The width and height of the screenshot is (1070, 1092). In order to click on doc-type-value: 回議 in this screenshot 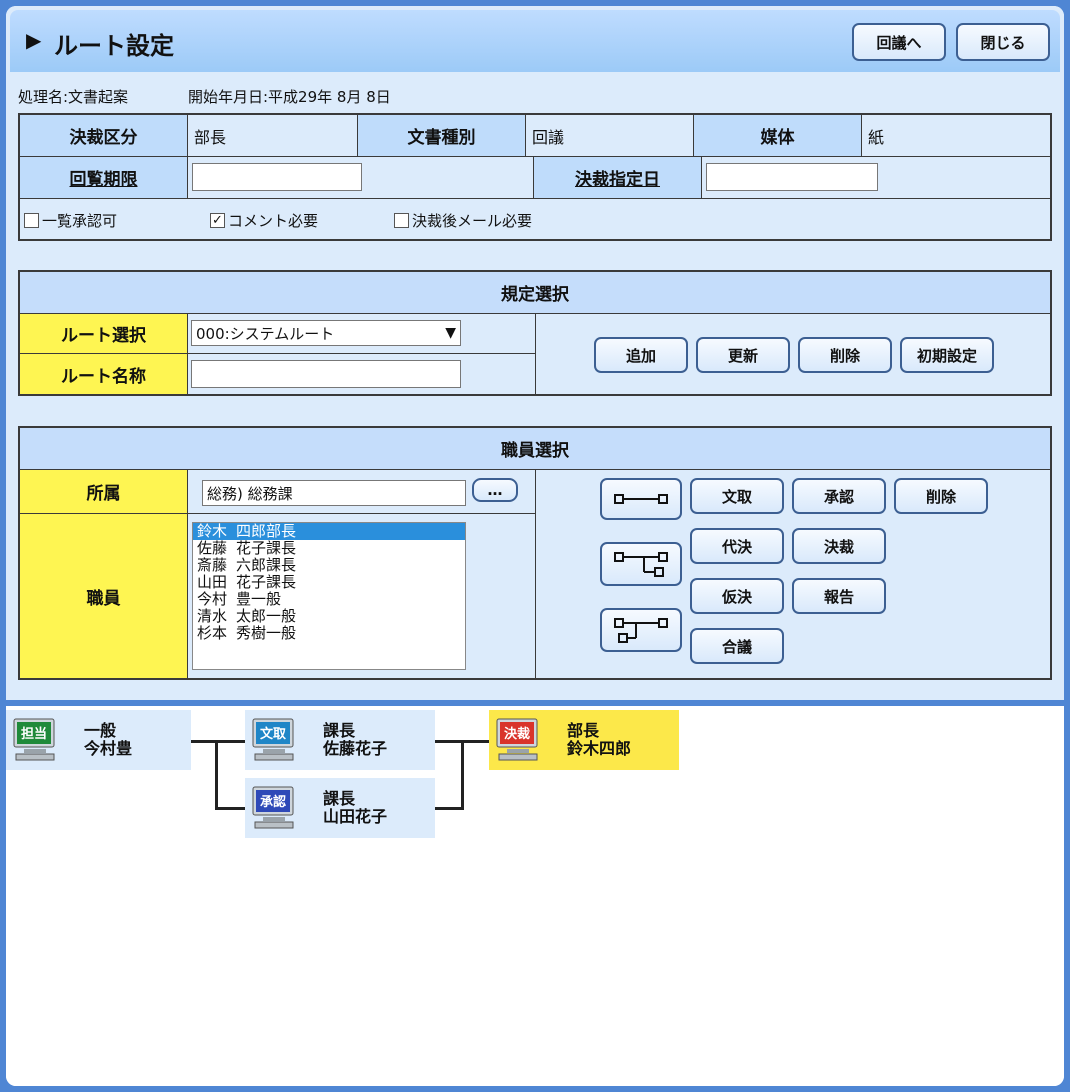, I will do `click(610, 136)`.